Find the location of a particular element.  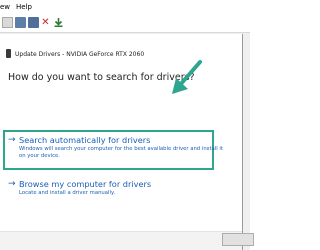

option-title: Browse my computer for drivers is located at coordinates (85, 184).